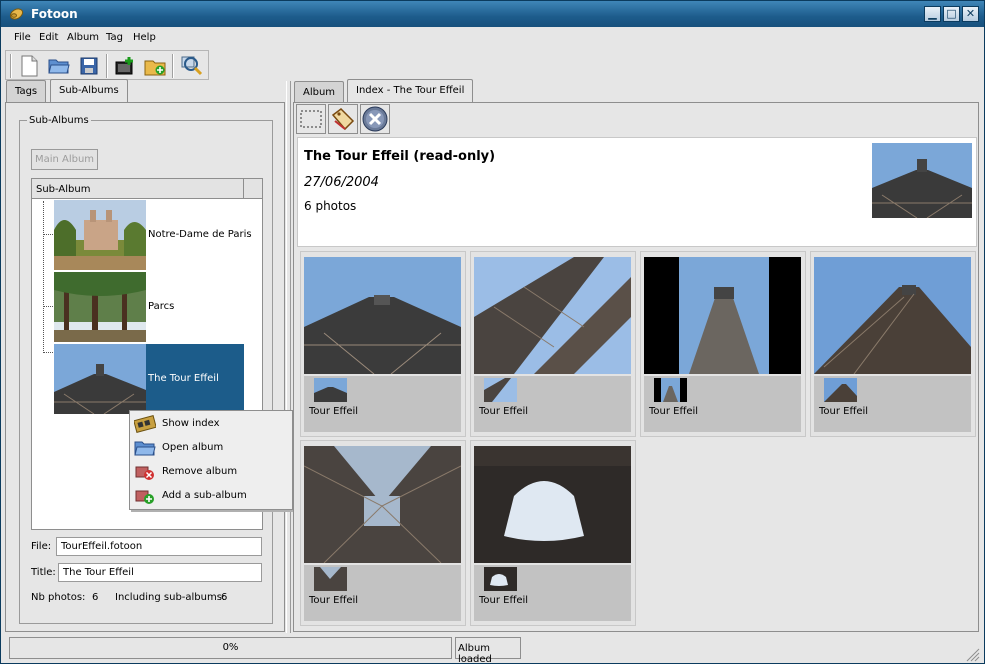  What do you see at coordinates (400, 156) in the screenshot?
I see `album-title: The Tour Effeil (read-only)` at bounding box center [400, 156].